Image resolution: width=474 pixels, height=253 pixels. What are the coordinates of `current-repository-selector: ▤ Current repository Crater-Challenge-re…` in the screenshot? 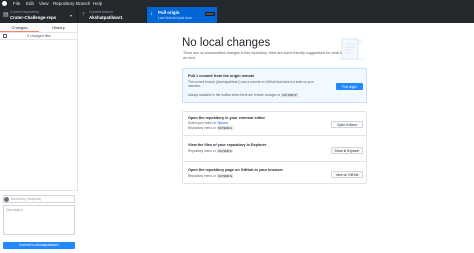 It's located at (39, 15).